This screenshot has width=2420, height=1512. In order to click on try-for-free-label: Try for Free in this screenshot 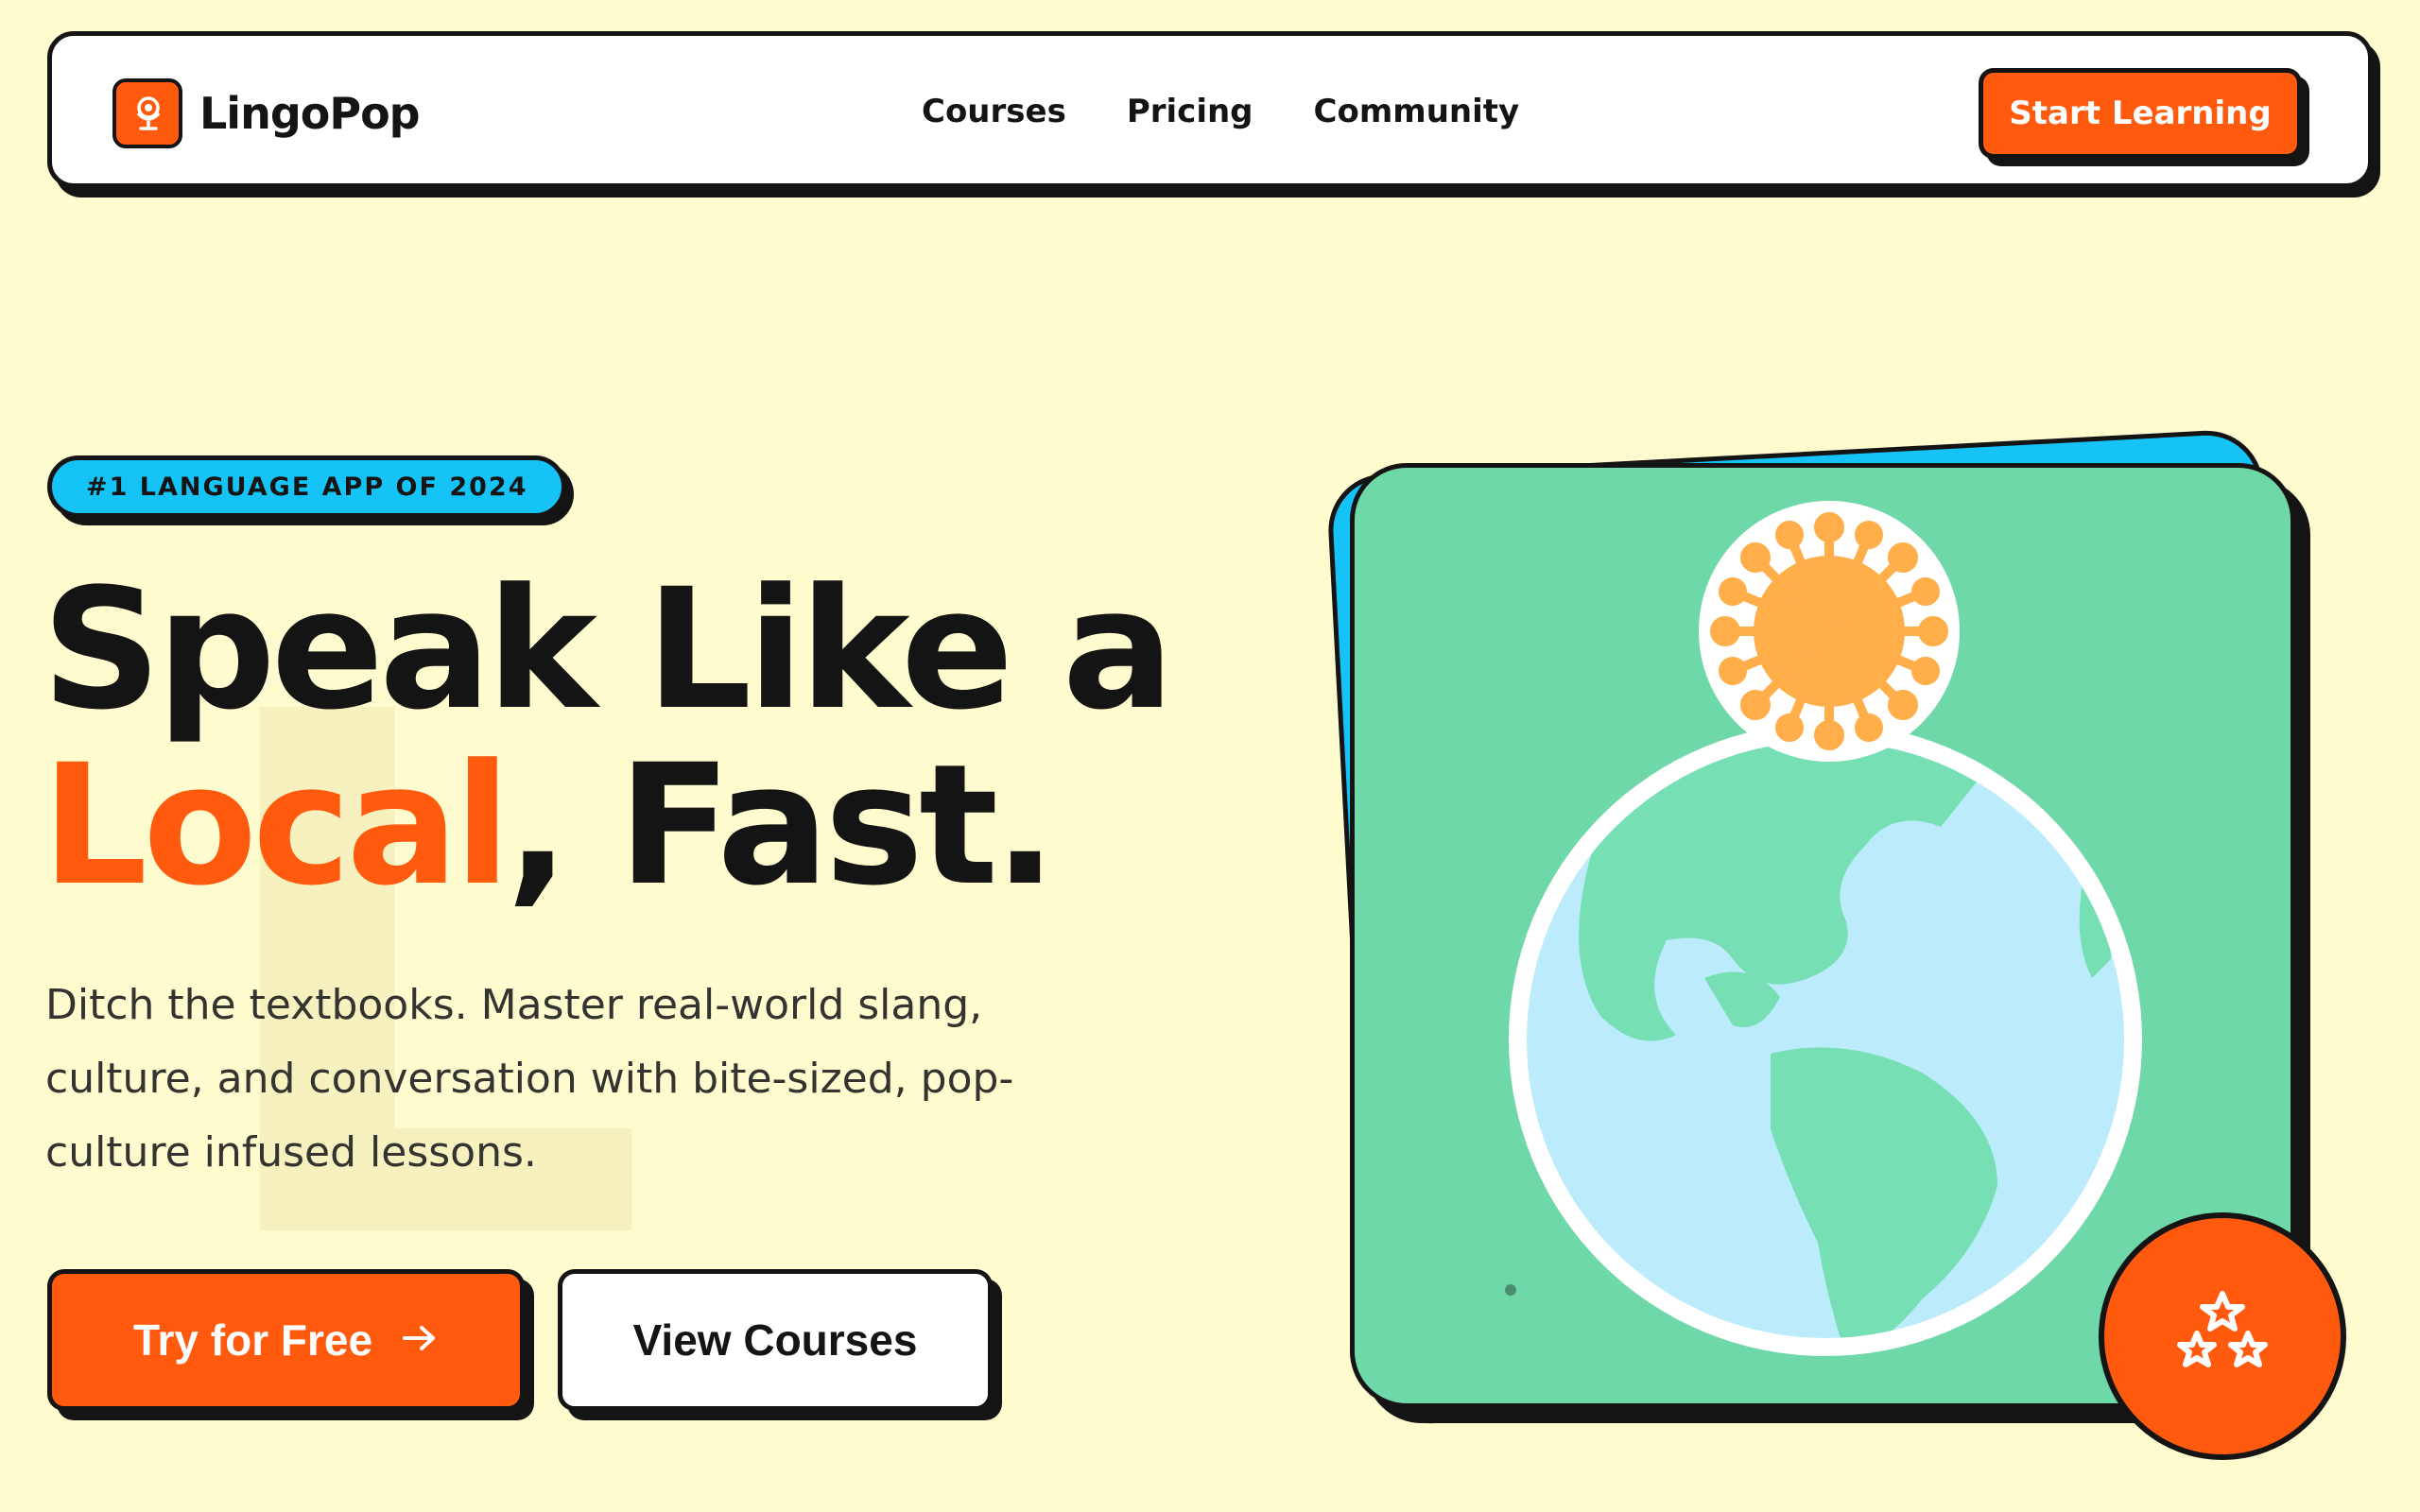, I will do `click(252, 1340)`.